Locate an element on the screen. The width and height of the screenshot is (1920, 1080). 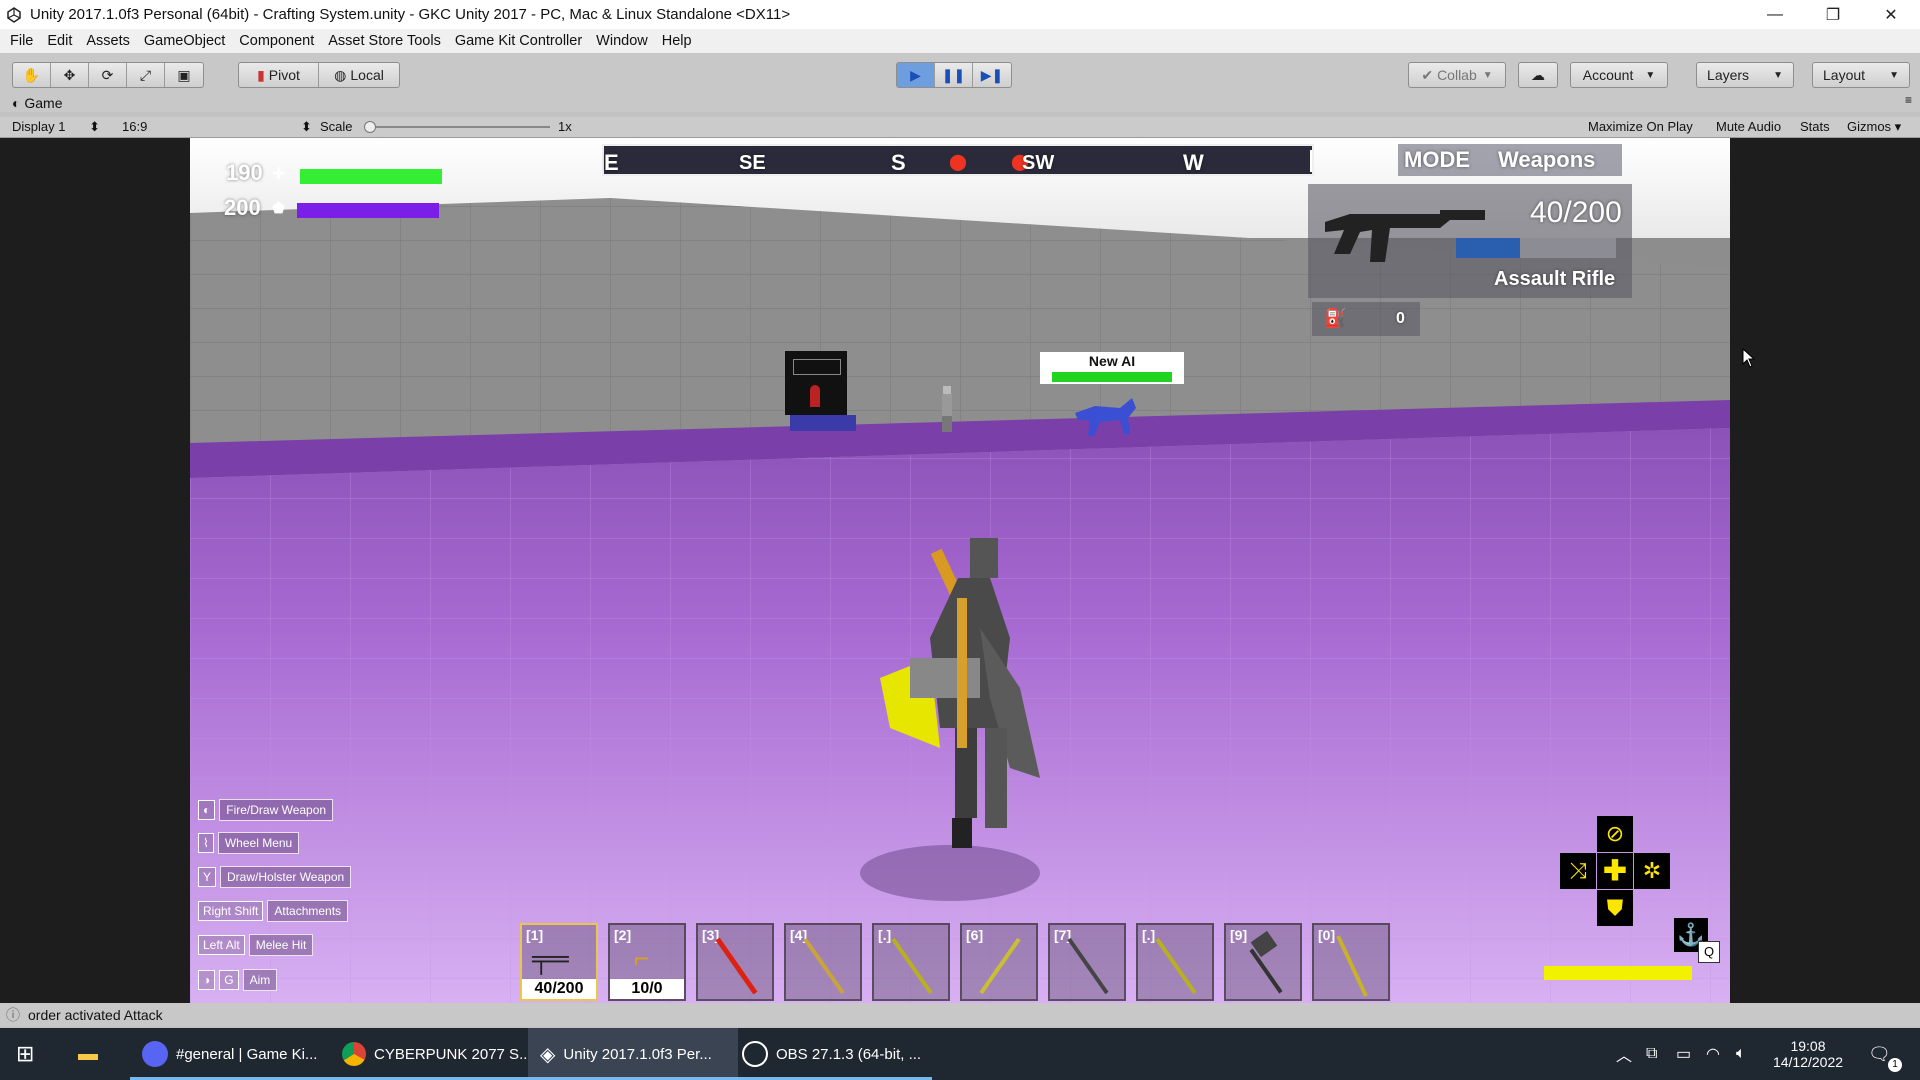
hint-wheel-label: Wheel Menu is located at coordinates (258, 843).